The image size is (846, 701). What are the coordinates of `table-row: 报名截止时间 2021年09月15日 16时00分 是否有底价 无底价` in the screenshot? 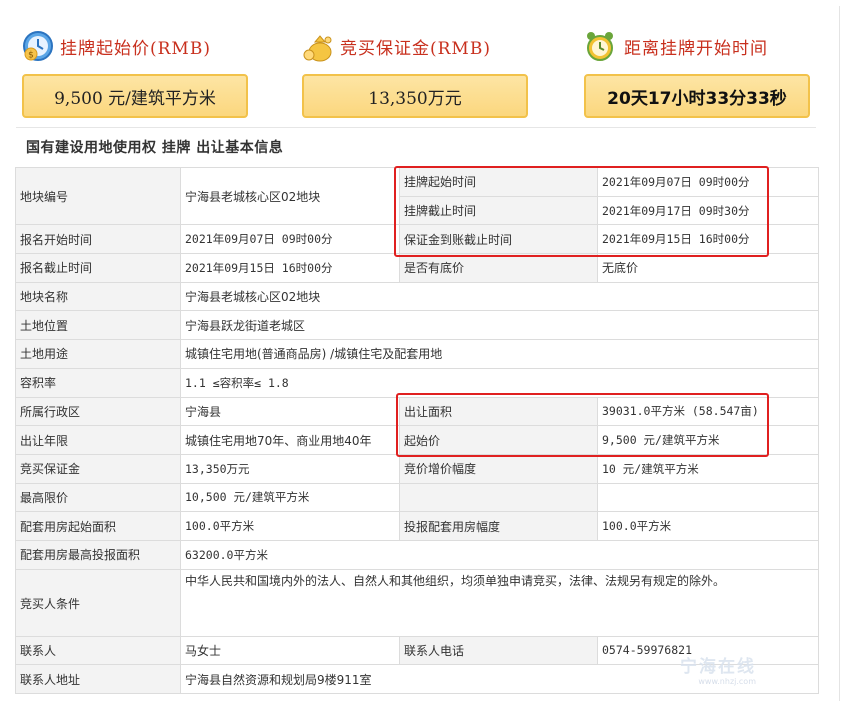 It's located at (417, 268).